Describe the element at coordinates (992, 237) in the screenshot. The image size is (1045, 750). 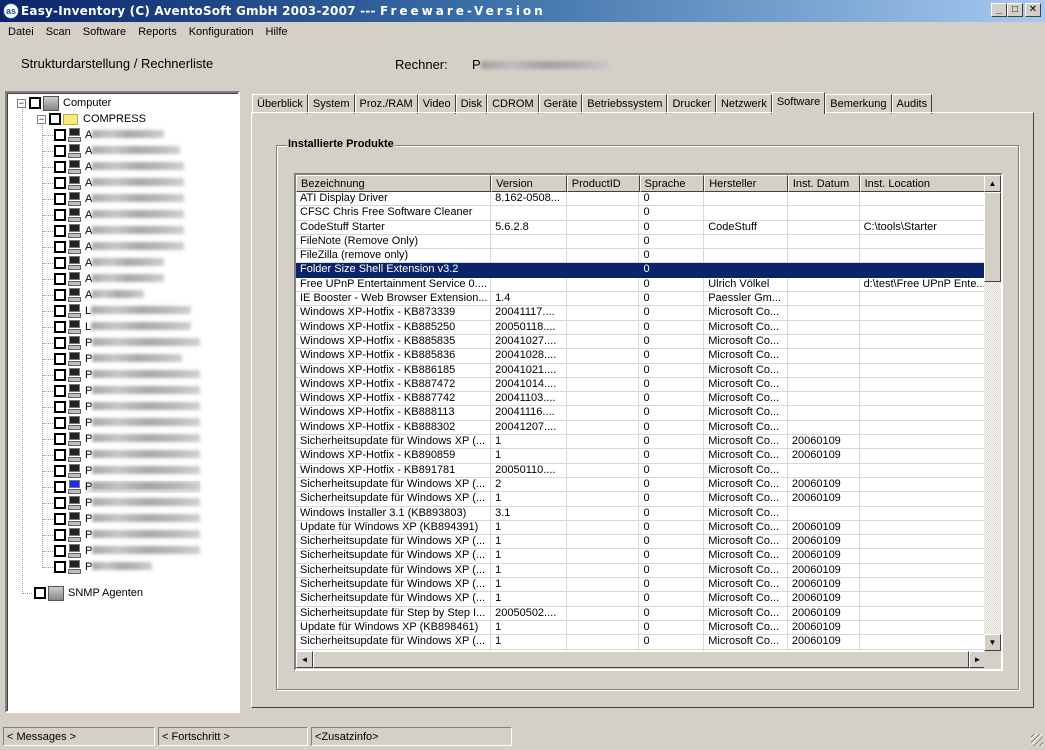
I see `scroll-thumb` at that location.